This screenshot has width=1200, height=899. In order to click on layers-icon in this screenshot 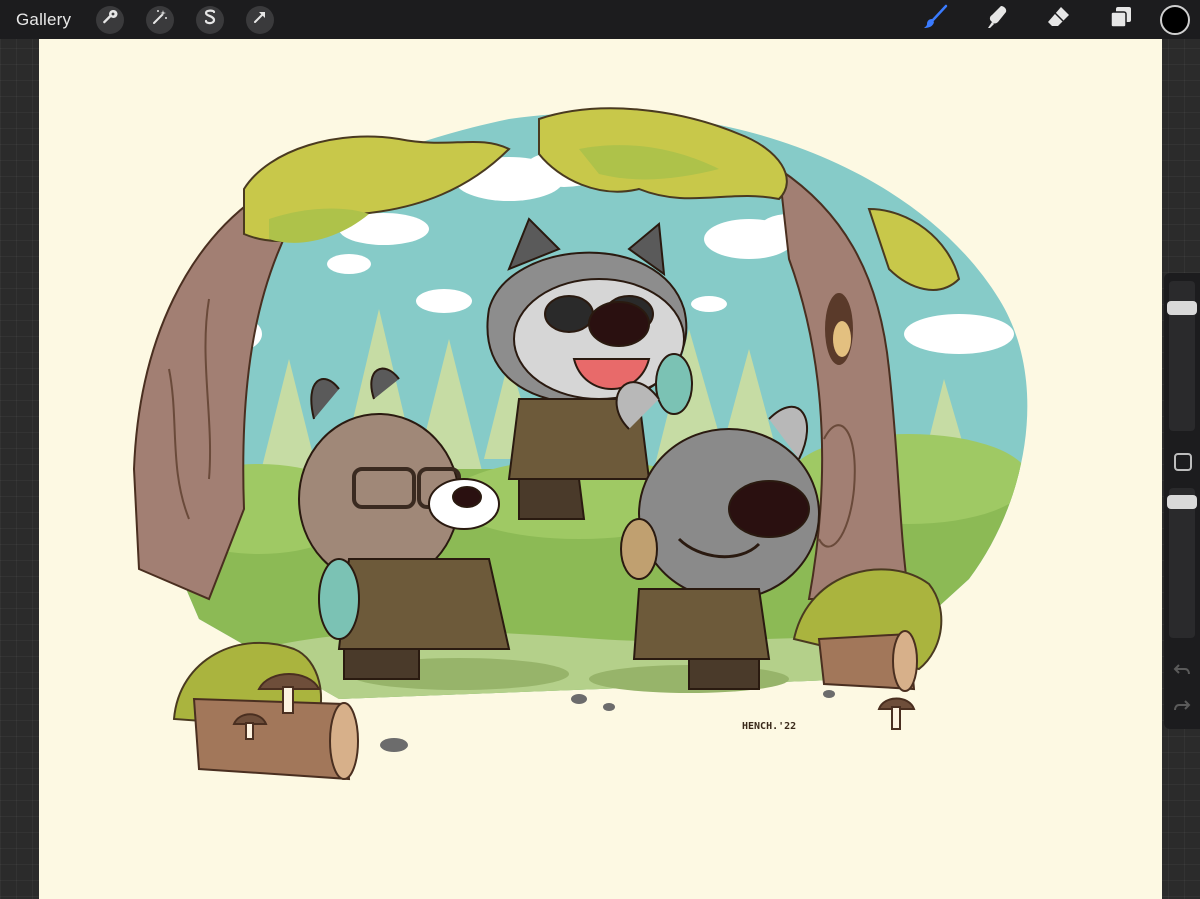, I will do `click(1121, 19)`.